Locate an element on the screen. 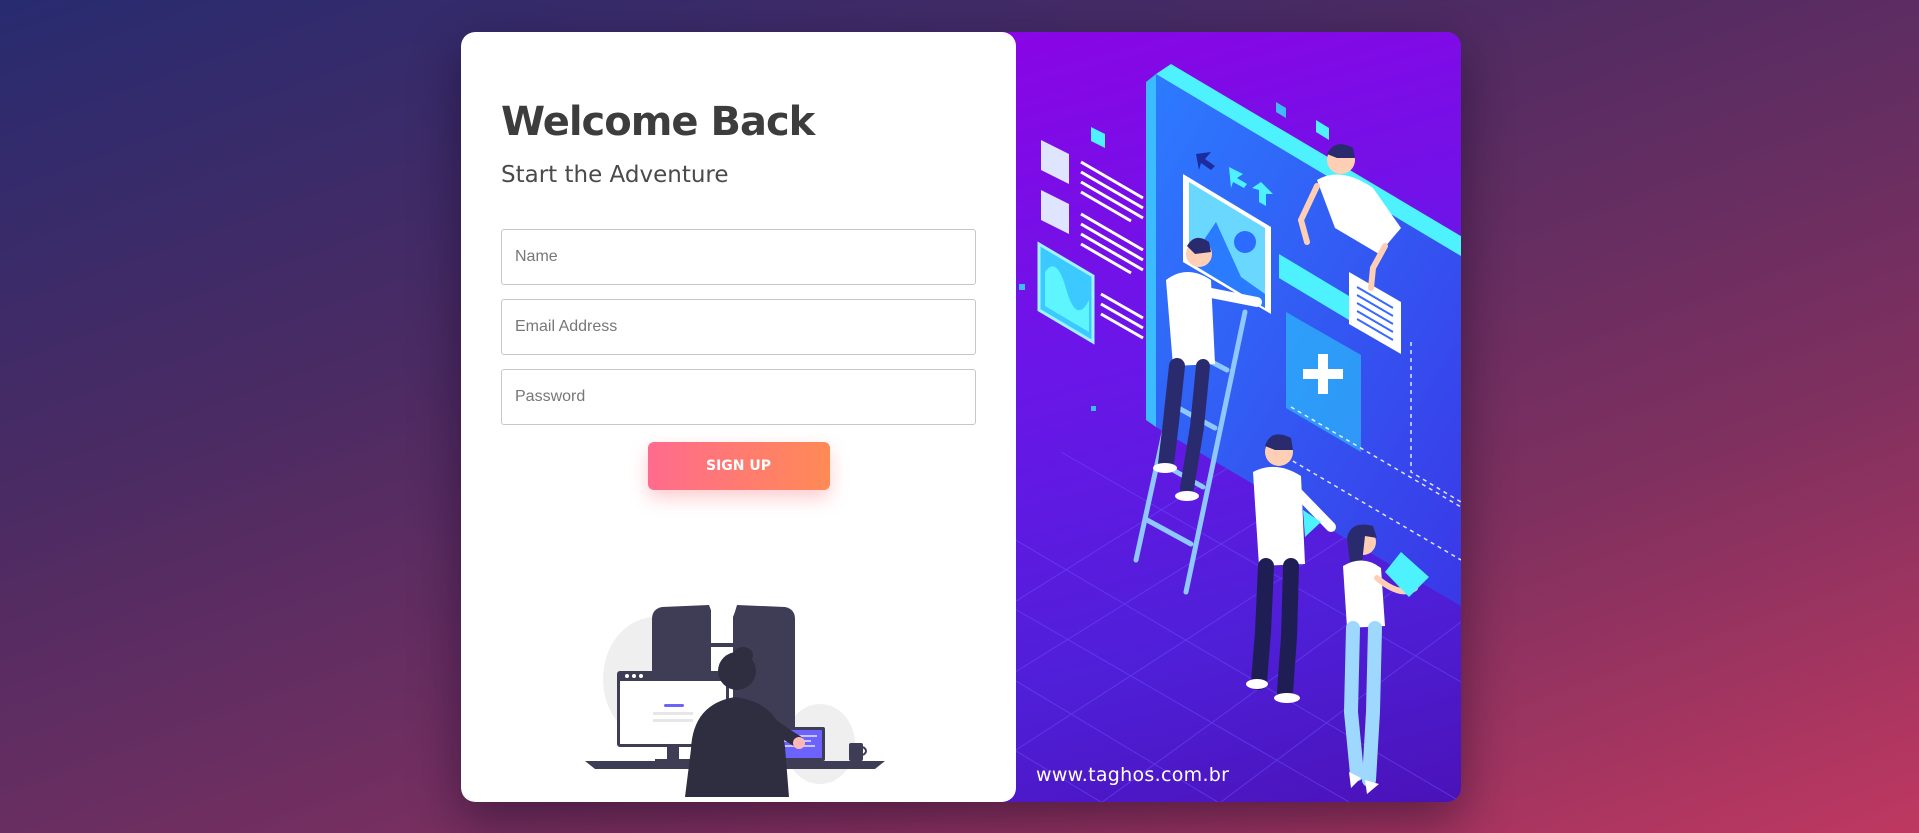 The height and width of the screenshot is (833, 1919). password-input is located at coordinates (738, 397).